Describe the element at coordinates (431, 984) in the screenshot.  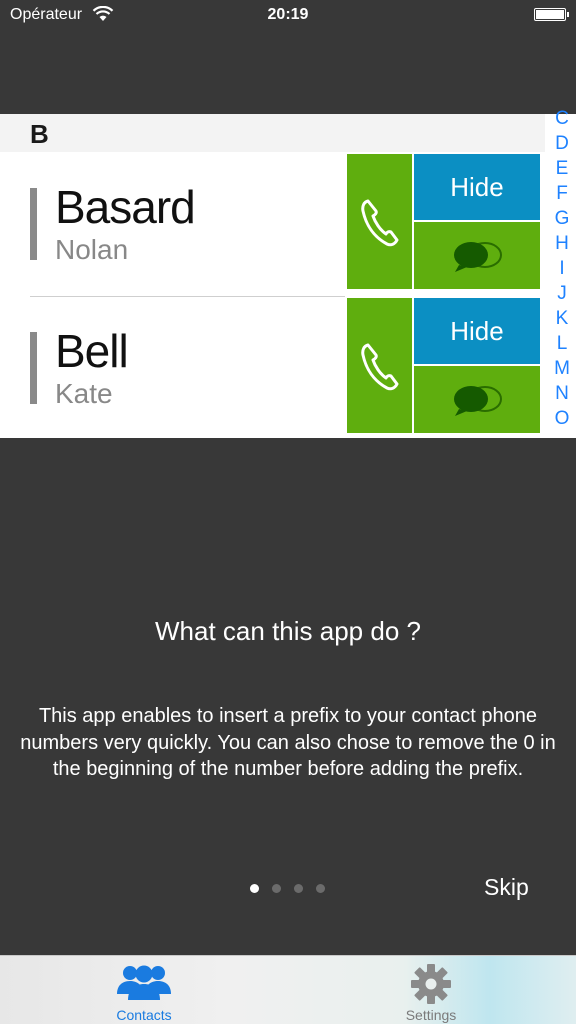
I see `gear-icon` at that location.